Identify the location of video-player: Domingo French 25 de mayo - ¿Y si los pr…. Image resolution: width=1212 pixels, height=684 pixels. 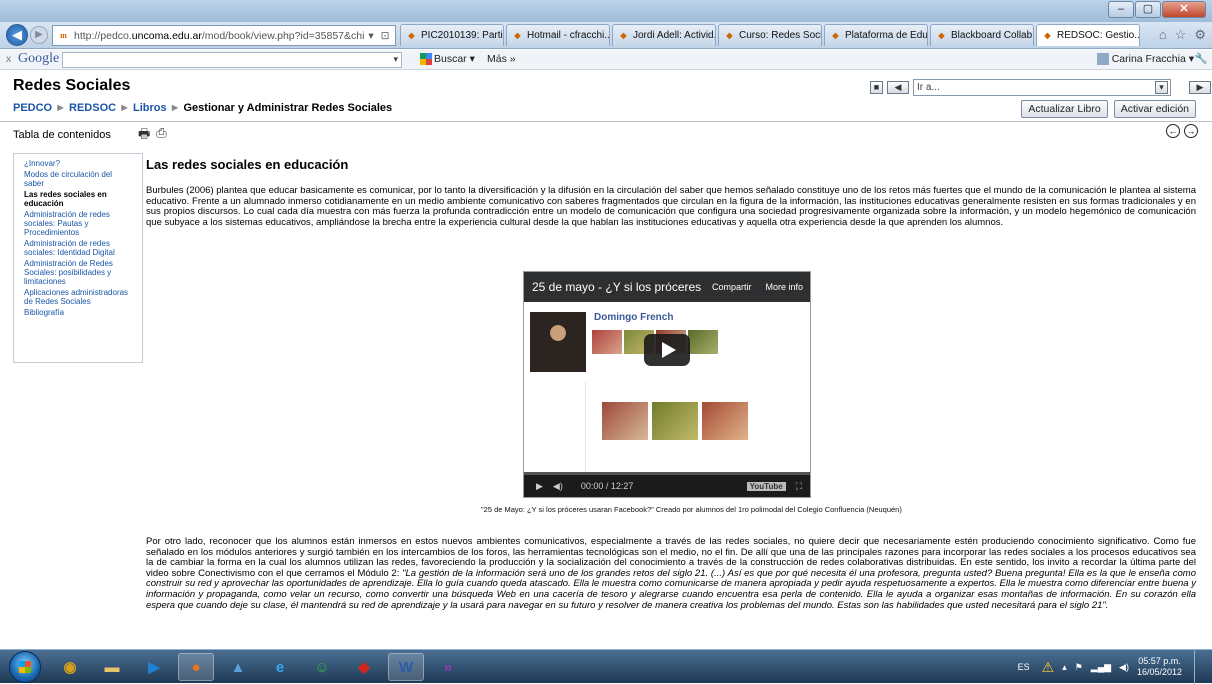
(667, 384).